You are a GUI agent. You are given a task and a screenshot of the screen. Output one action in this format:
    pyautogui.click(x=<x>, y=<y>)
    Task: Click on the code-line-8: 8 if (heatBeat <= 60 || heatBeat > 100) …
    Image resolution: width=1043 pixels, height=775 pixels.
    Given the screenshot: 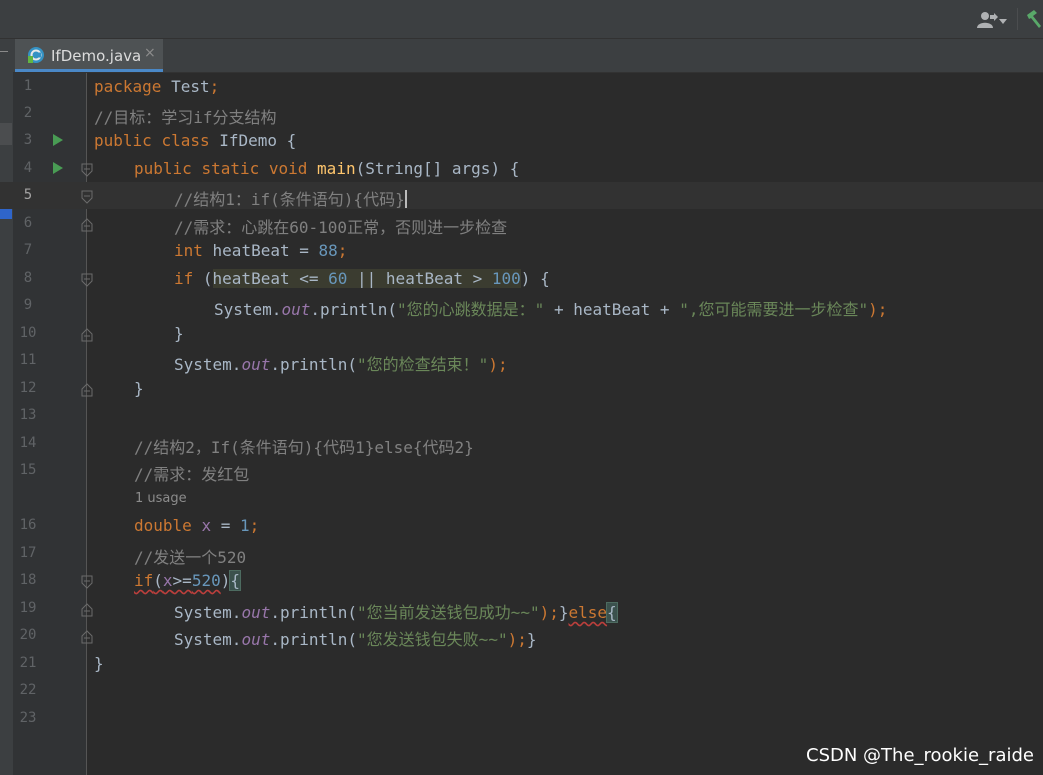 What is the action you would take?
    pyautogui.click(x=521, y=278)
    